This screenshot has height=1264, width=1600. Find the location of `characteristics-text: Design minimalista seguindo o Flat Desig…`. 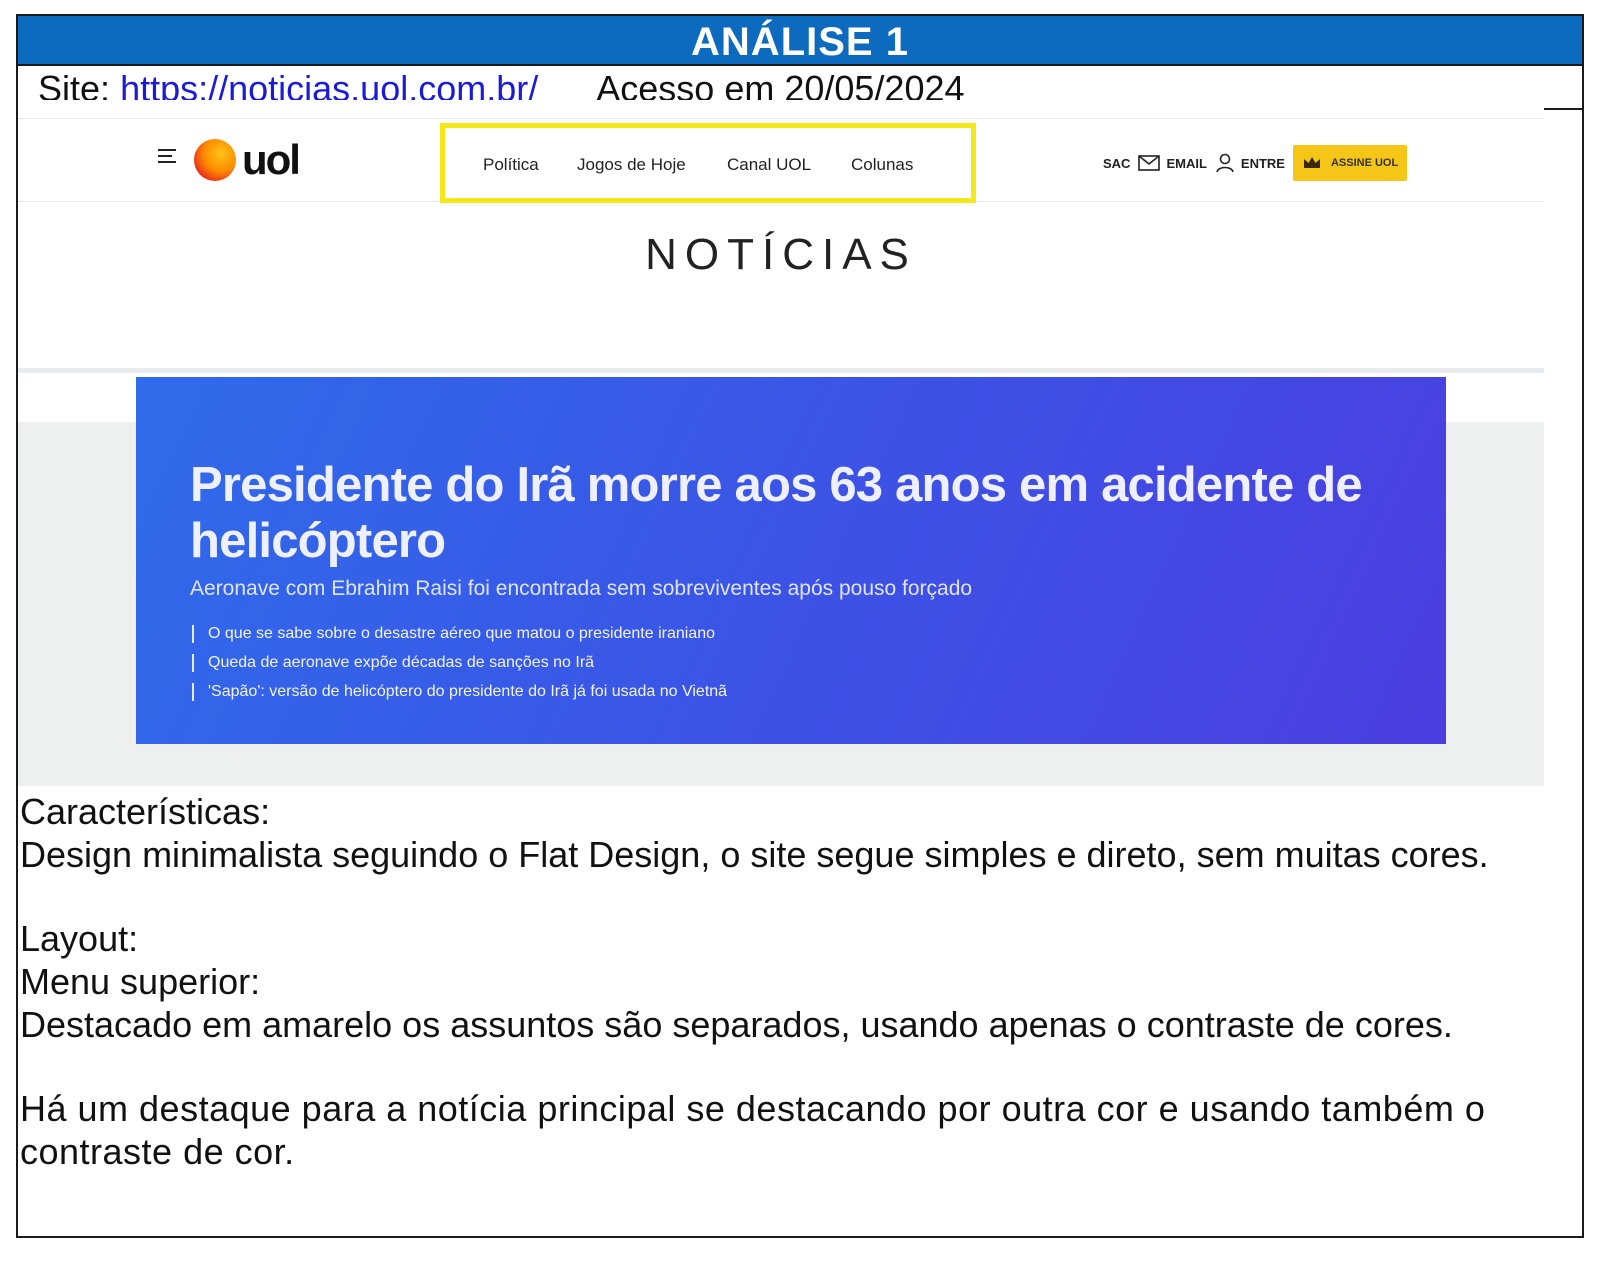

characteristics-text: Design minimalista seguindo o Flat Desig… is located at coordinates (754, 854).